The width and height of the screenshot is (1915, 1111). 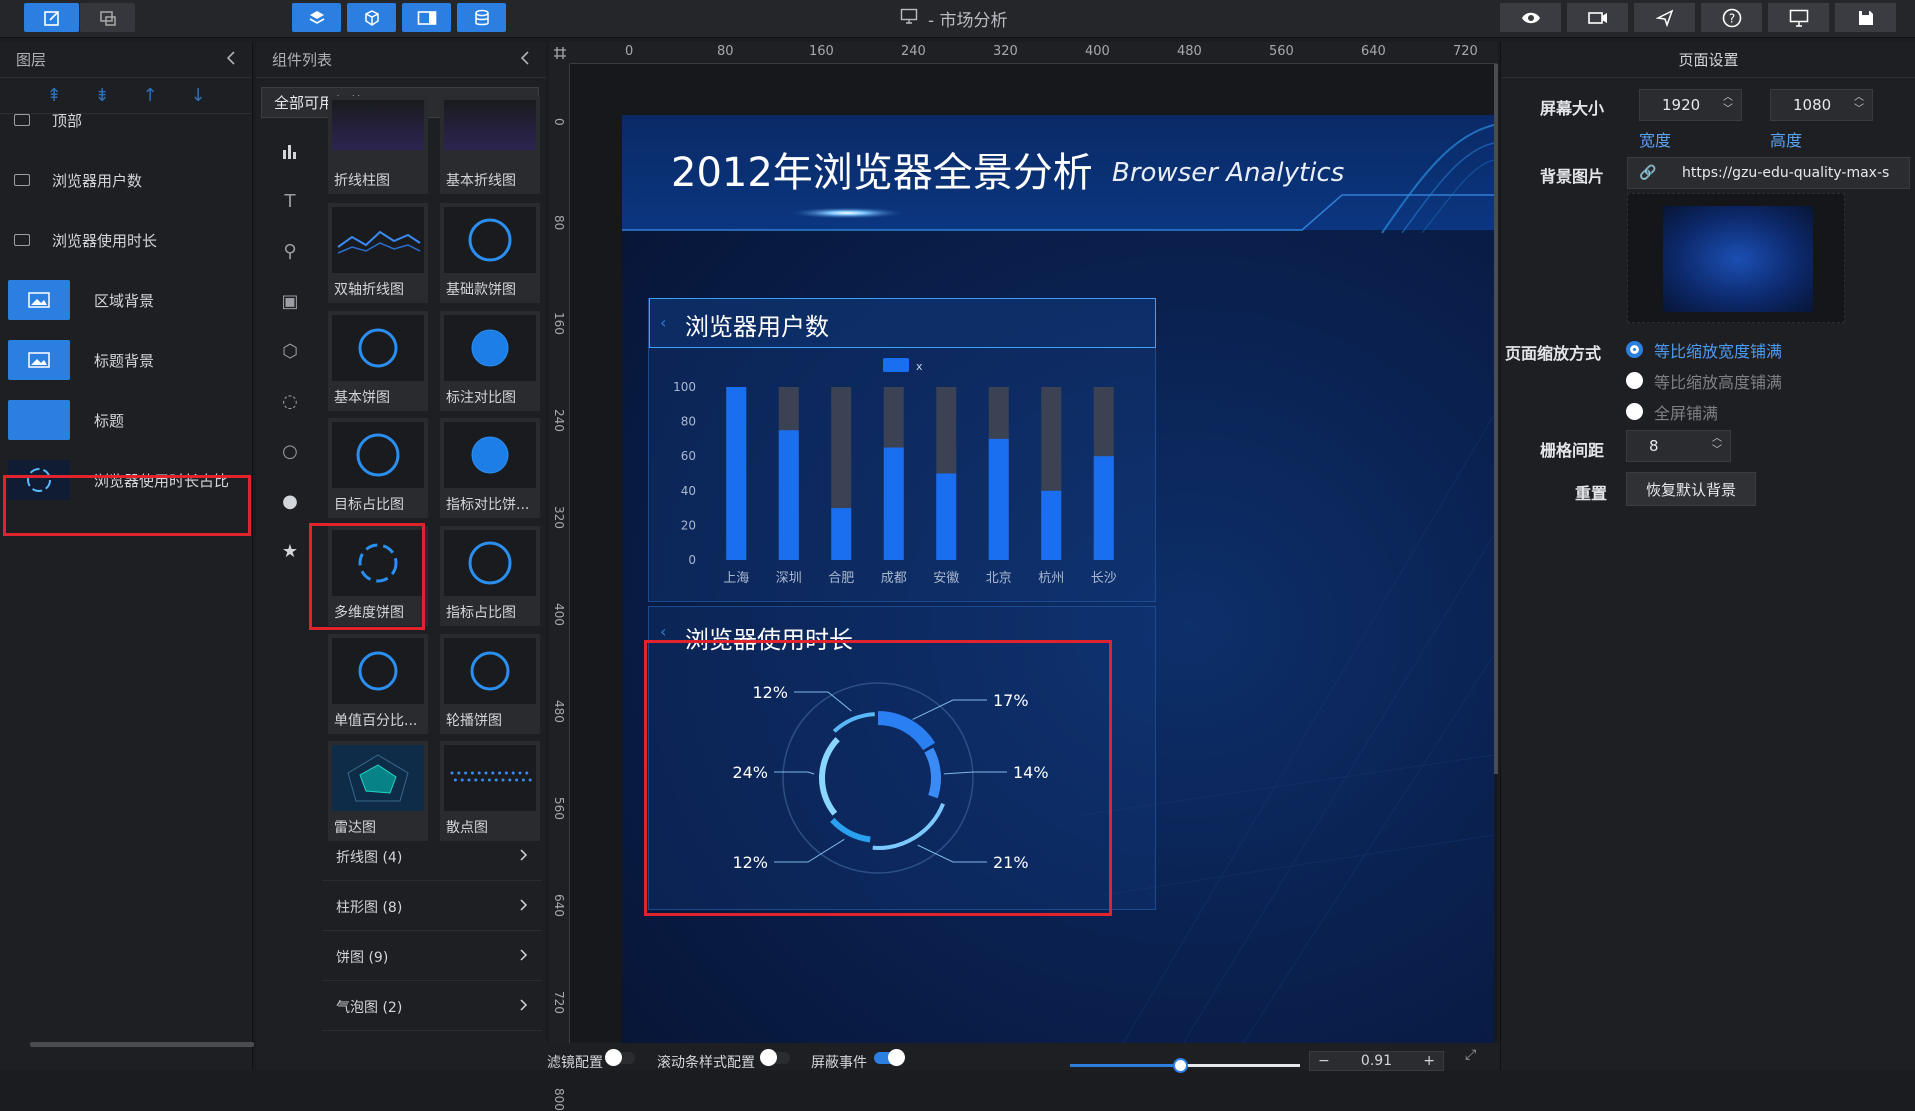 What do you see at coordinates (378, 468) in the screenshot?
I see `component-card: 目标占比图` at bounding box center [378, 468].